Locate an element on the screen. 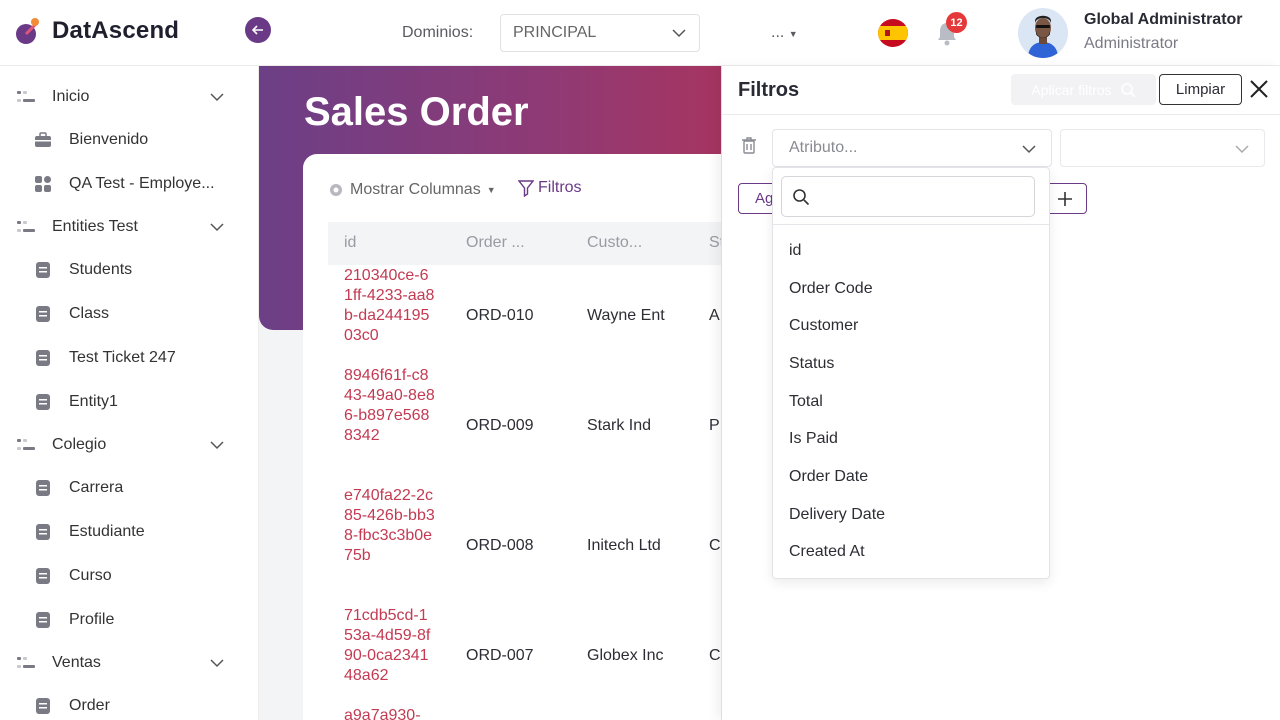  sidebar-item-label: Bienvenido is located at coordinates (109, 139).